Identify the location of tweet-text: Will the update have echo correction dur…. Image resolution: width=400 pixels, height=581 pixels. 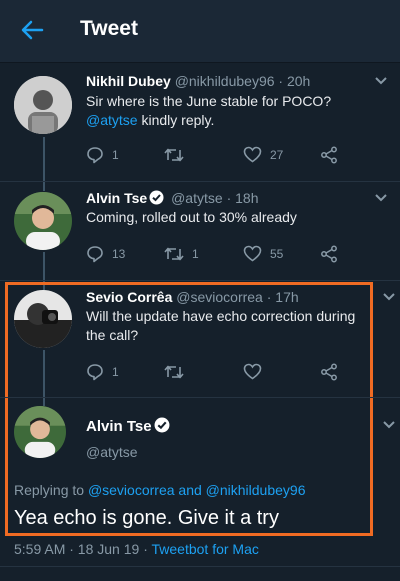
(221, 325).